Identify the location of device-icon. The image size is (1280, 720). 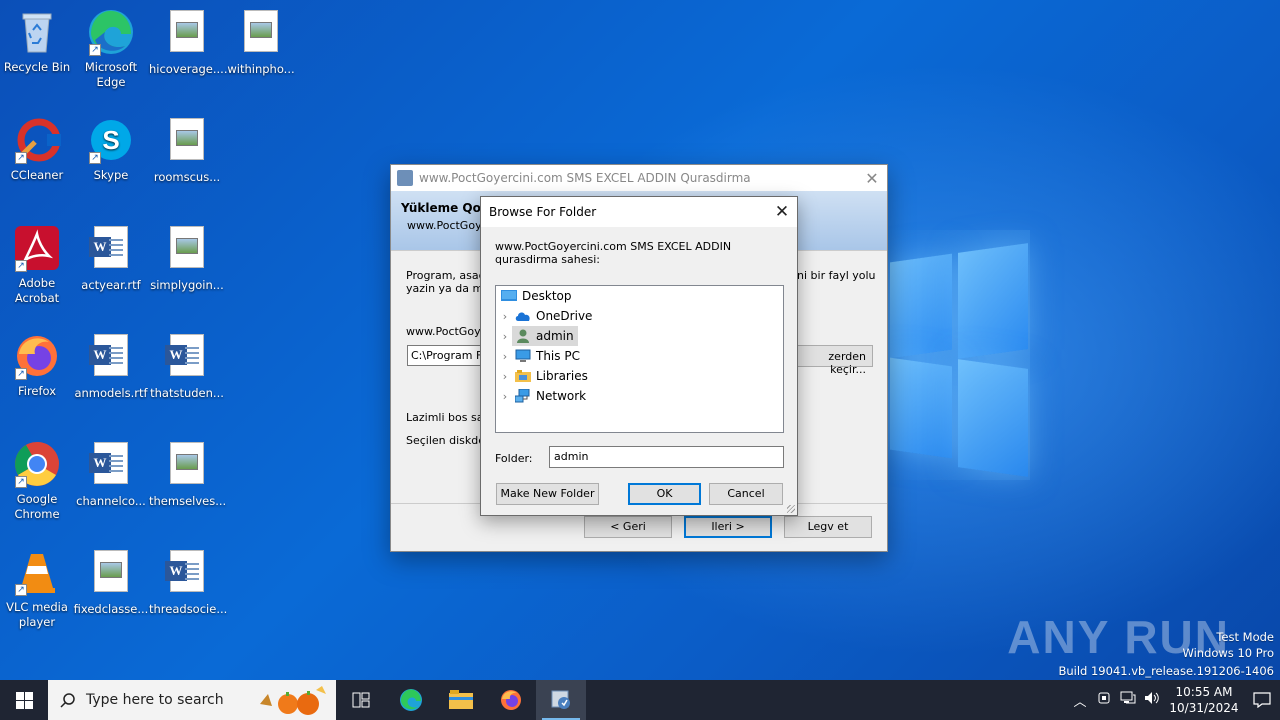
(1104, 700).